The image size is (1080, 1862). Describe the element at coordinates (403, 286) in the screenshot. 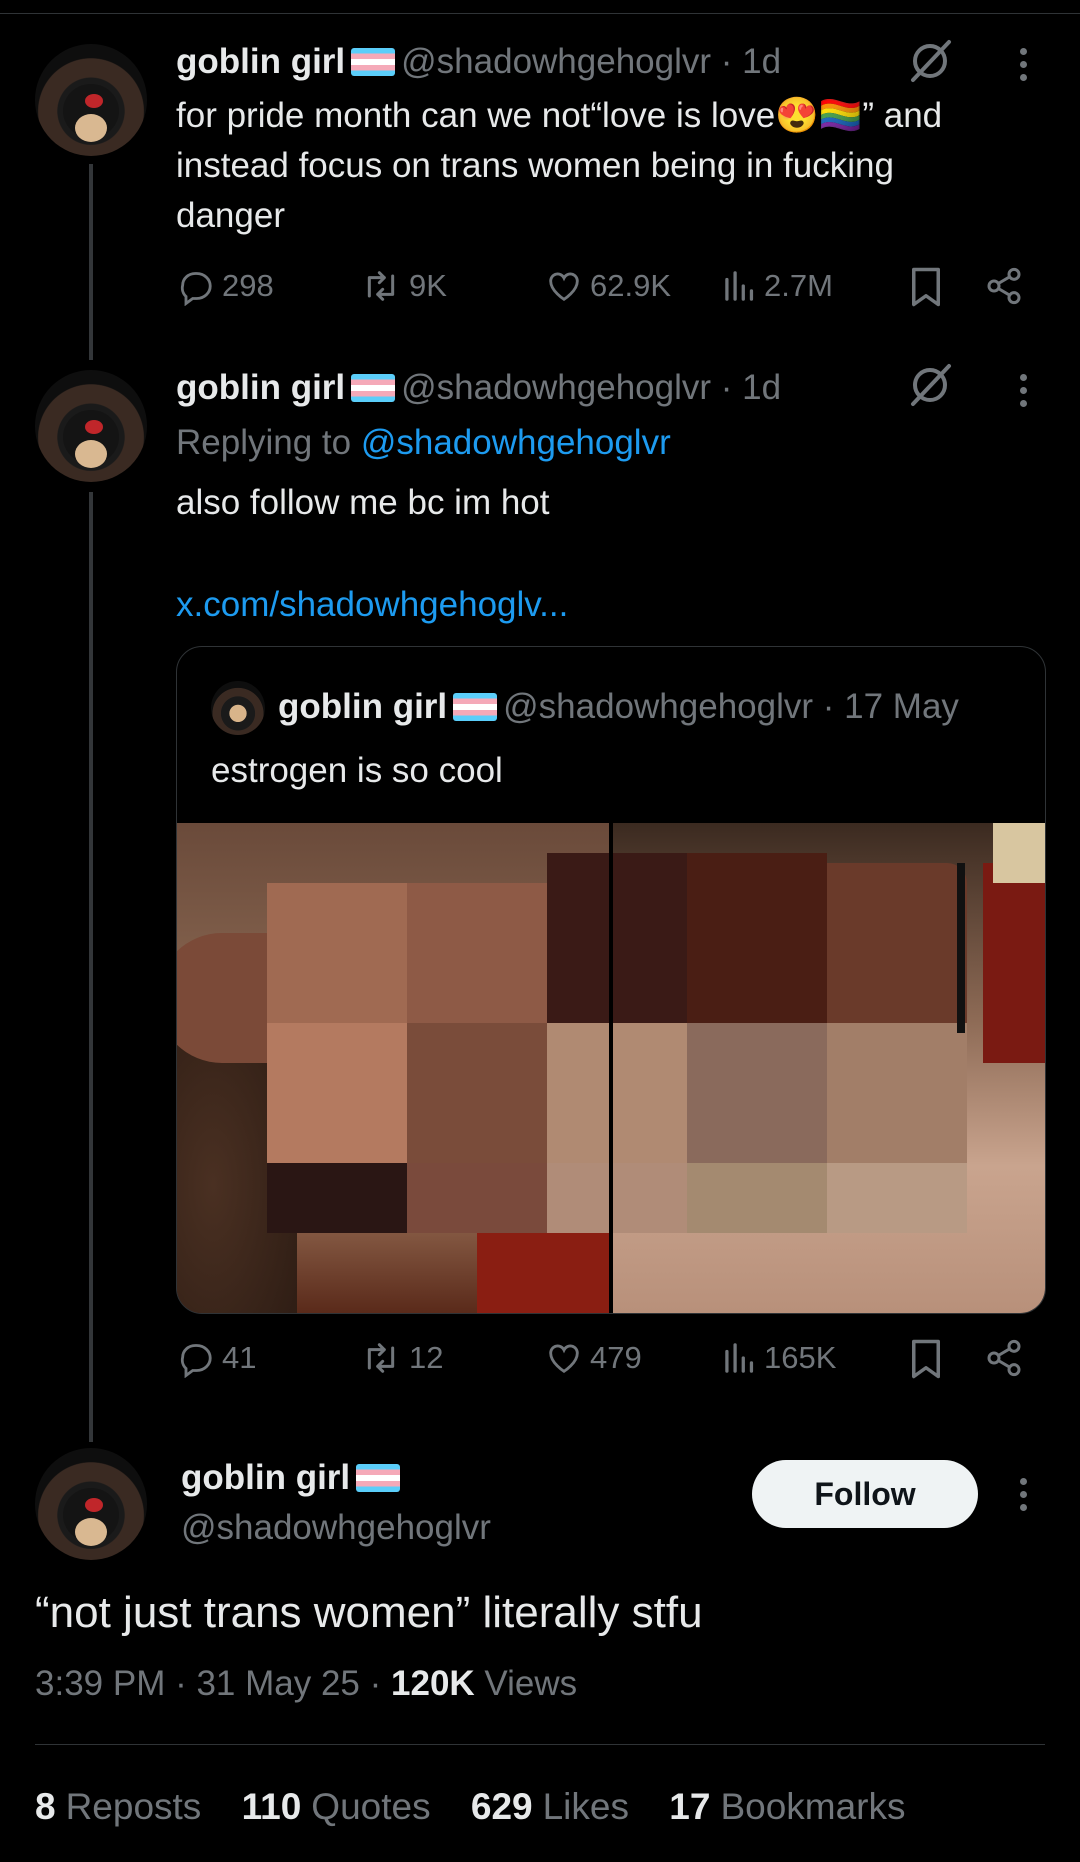

I see `repost-button: 9K` at that location.